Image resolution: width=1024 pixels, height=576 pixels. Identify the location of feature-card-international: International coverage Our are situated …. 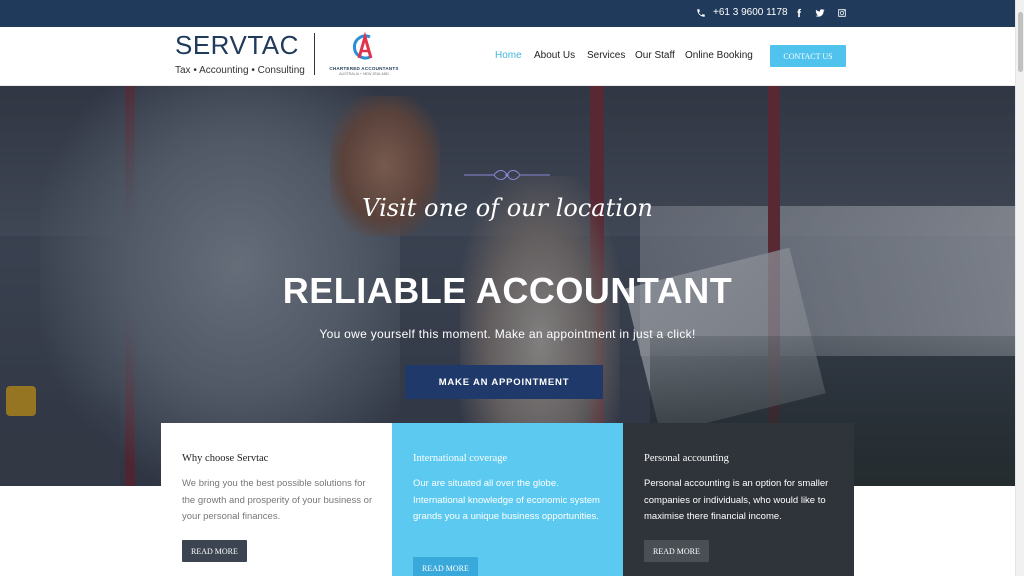
(507, 499).